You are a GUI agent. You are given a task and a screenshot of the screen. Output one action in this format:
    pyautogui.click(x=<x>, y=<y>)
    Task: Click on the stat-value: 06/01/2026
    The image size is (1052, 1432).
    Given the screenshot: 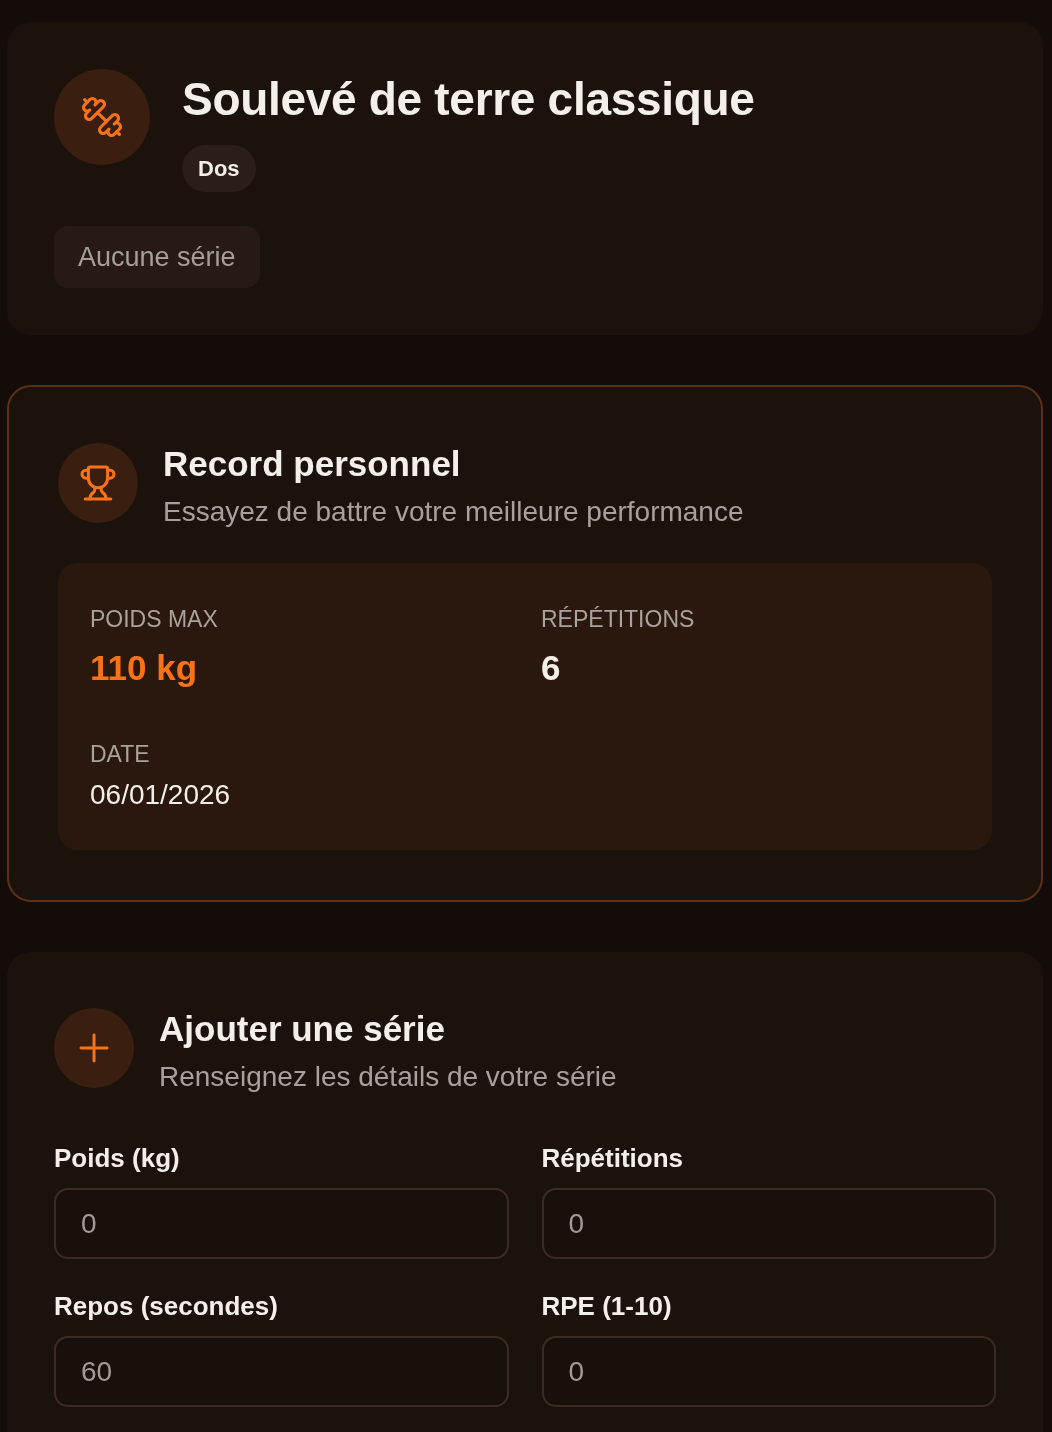 What is the action you would take?
    pyautogui.click(x=160, y=795)
    